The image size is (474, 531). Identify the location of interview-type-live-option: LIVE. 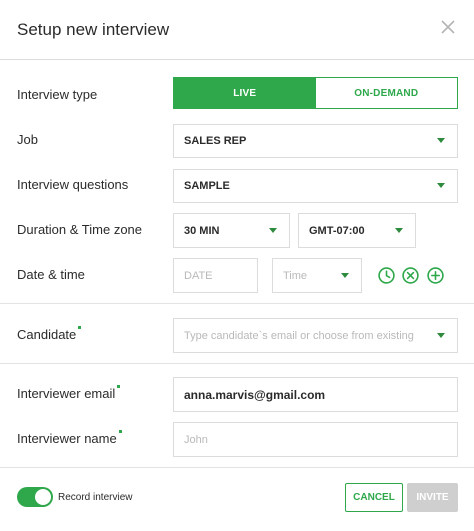
(245, 93).